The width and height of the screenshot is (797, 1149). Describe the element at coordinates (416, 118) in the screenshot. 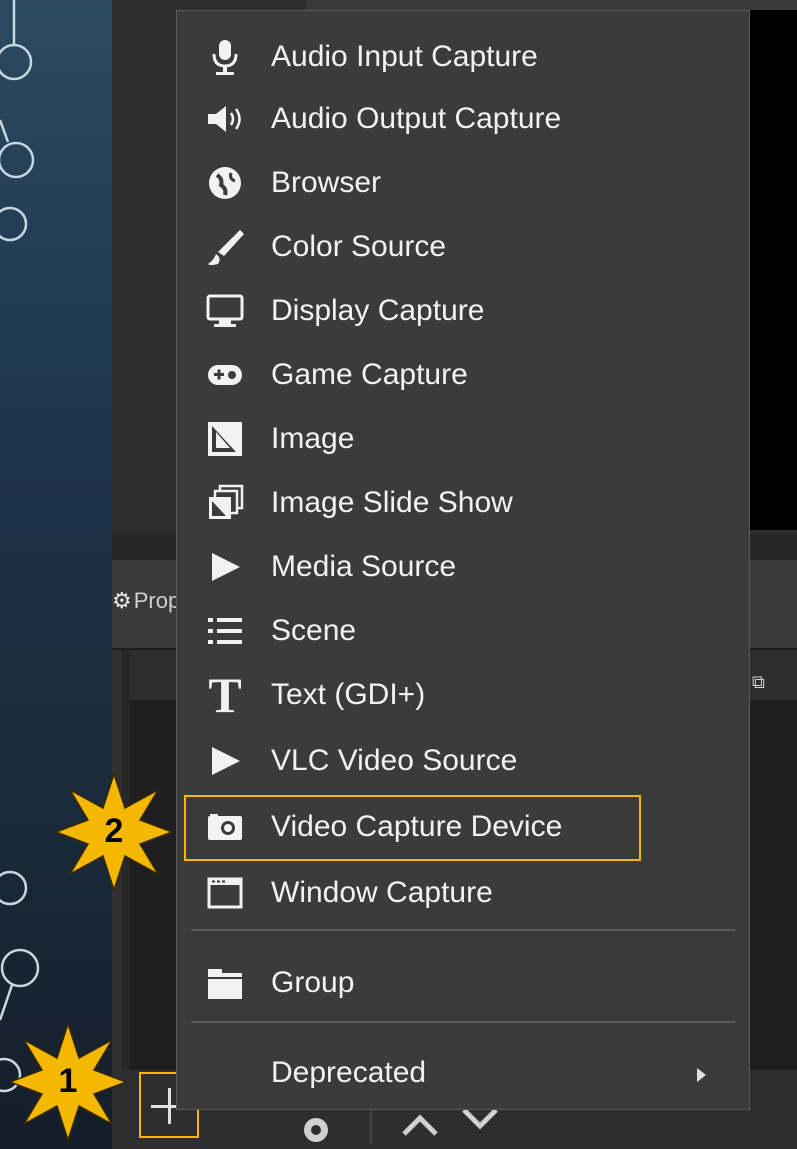

I see `menu-item-label: Audio Output Capture` at that location.